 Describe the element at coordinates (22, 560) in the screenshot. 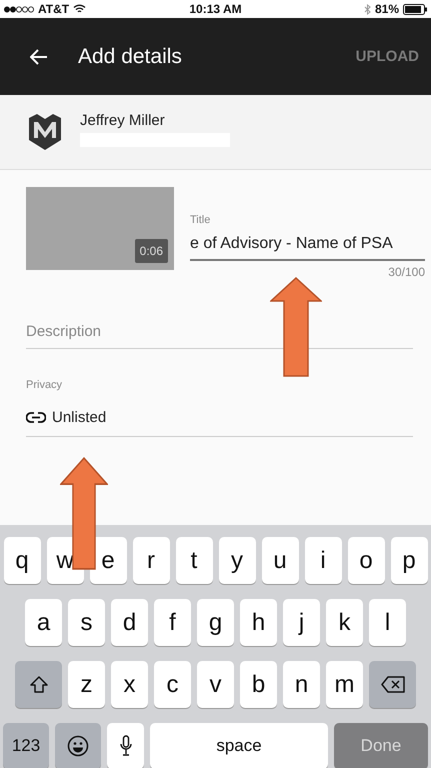

I see `letter-key: q` at that location.